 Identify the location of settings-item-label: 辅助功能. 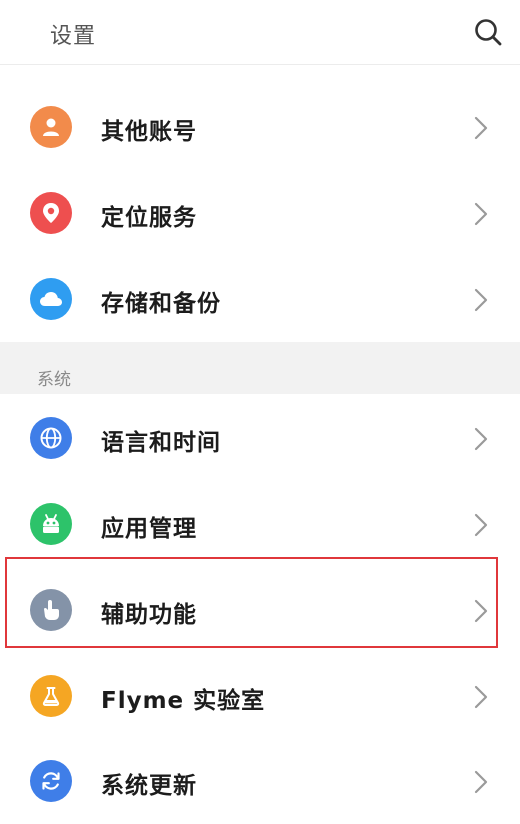
(149, 615).